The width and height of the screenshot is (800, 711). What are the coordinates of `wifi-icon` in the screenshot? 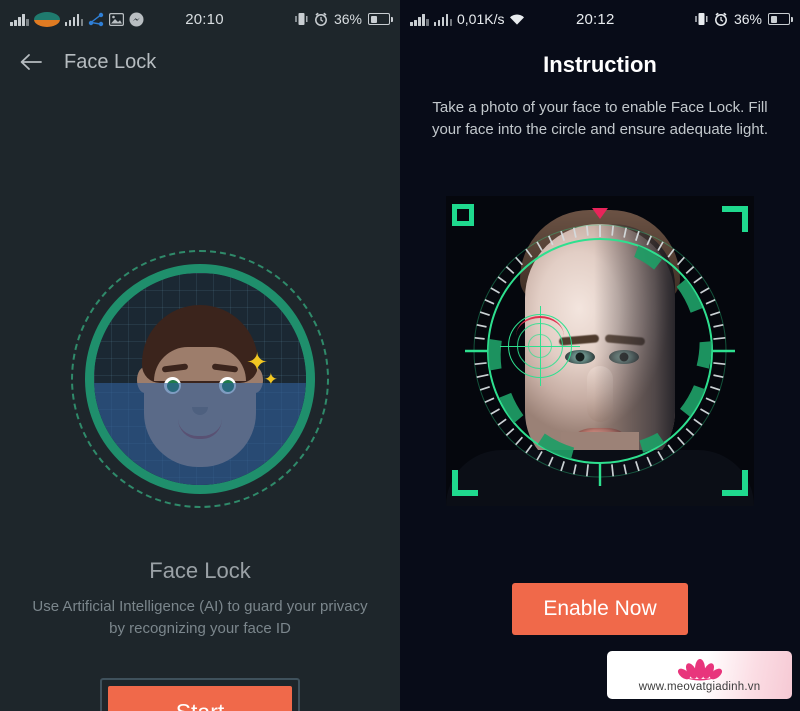 It's located at (517, 19).